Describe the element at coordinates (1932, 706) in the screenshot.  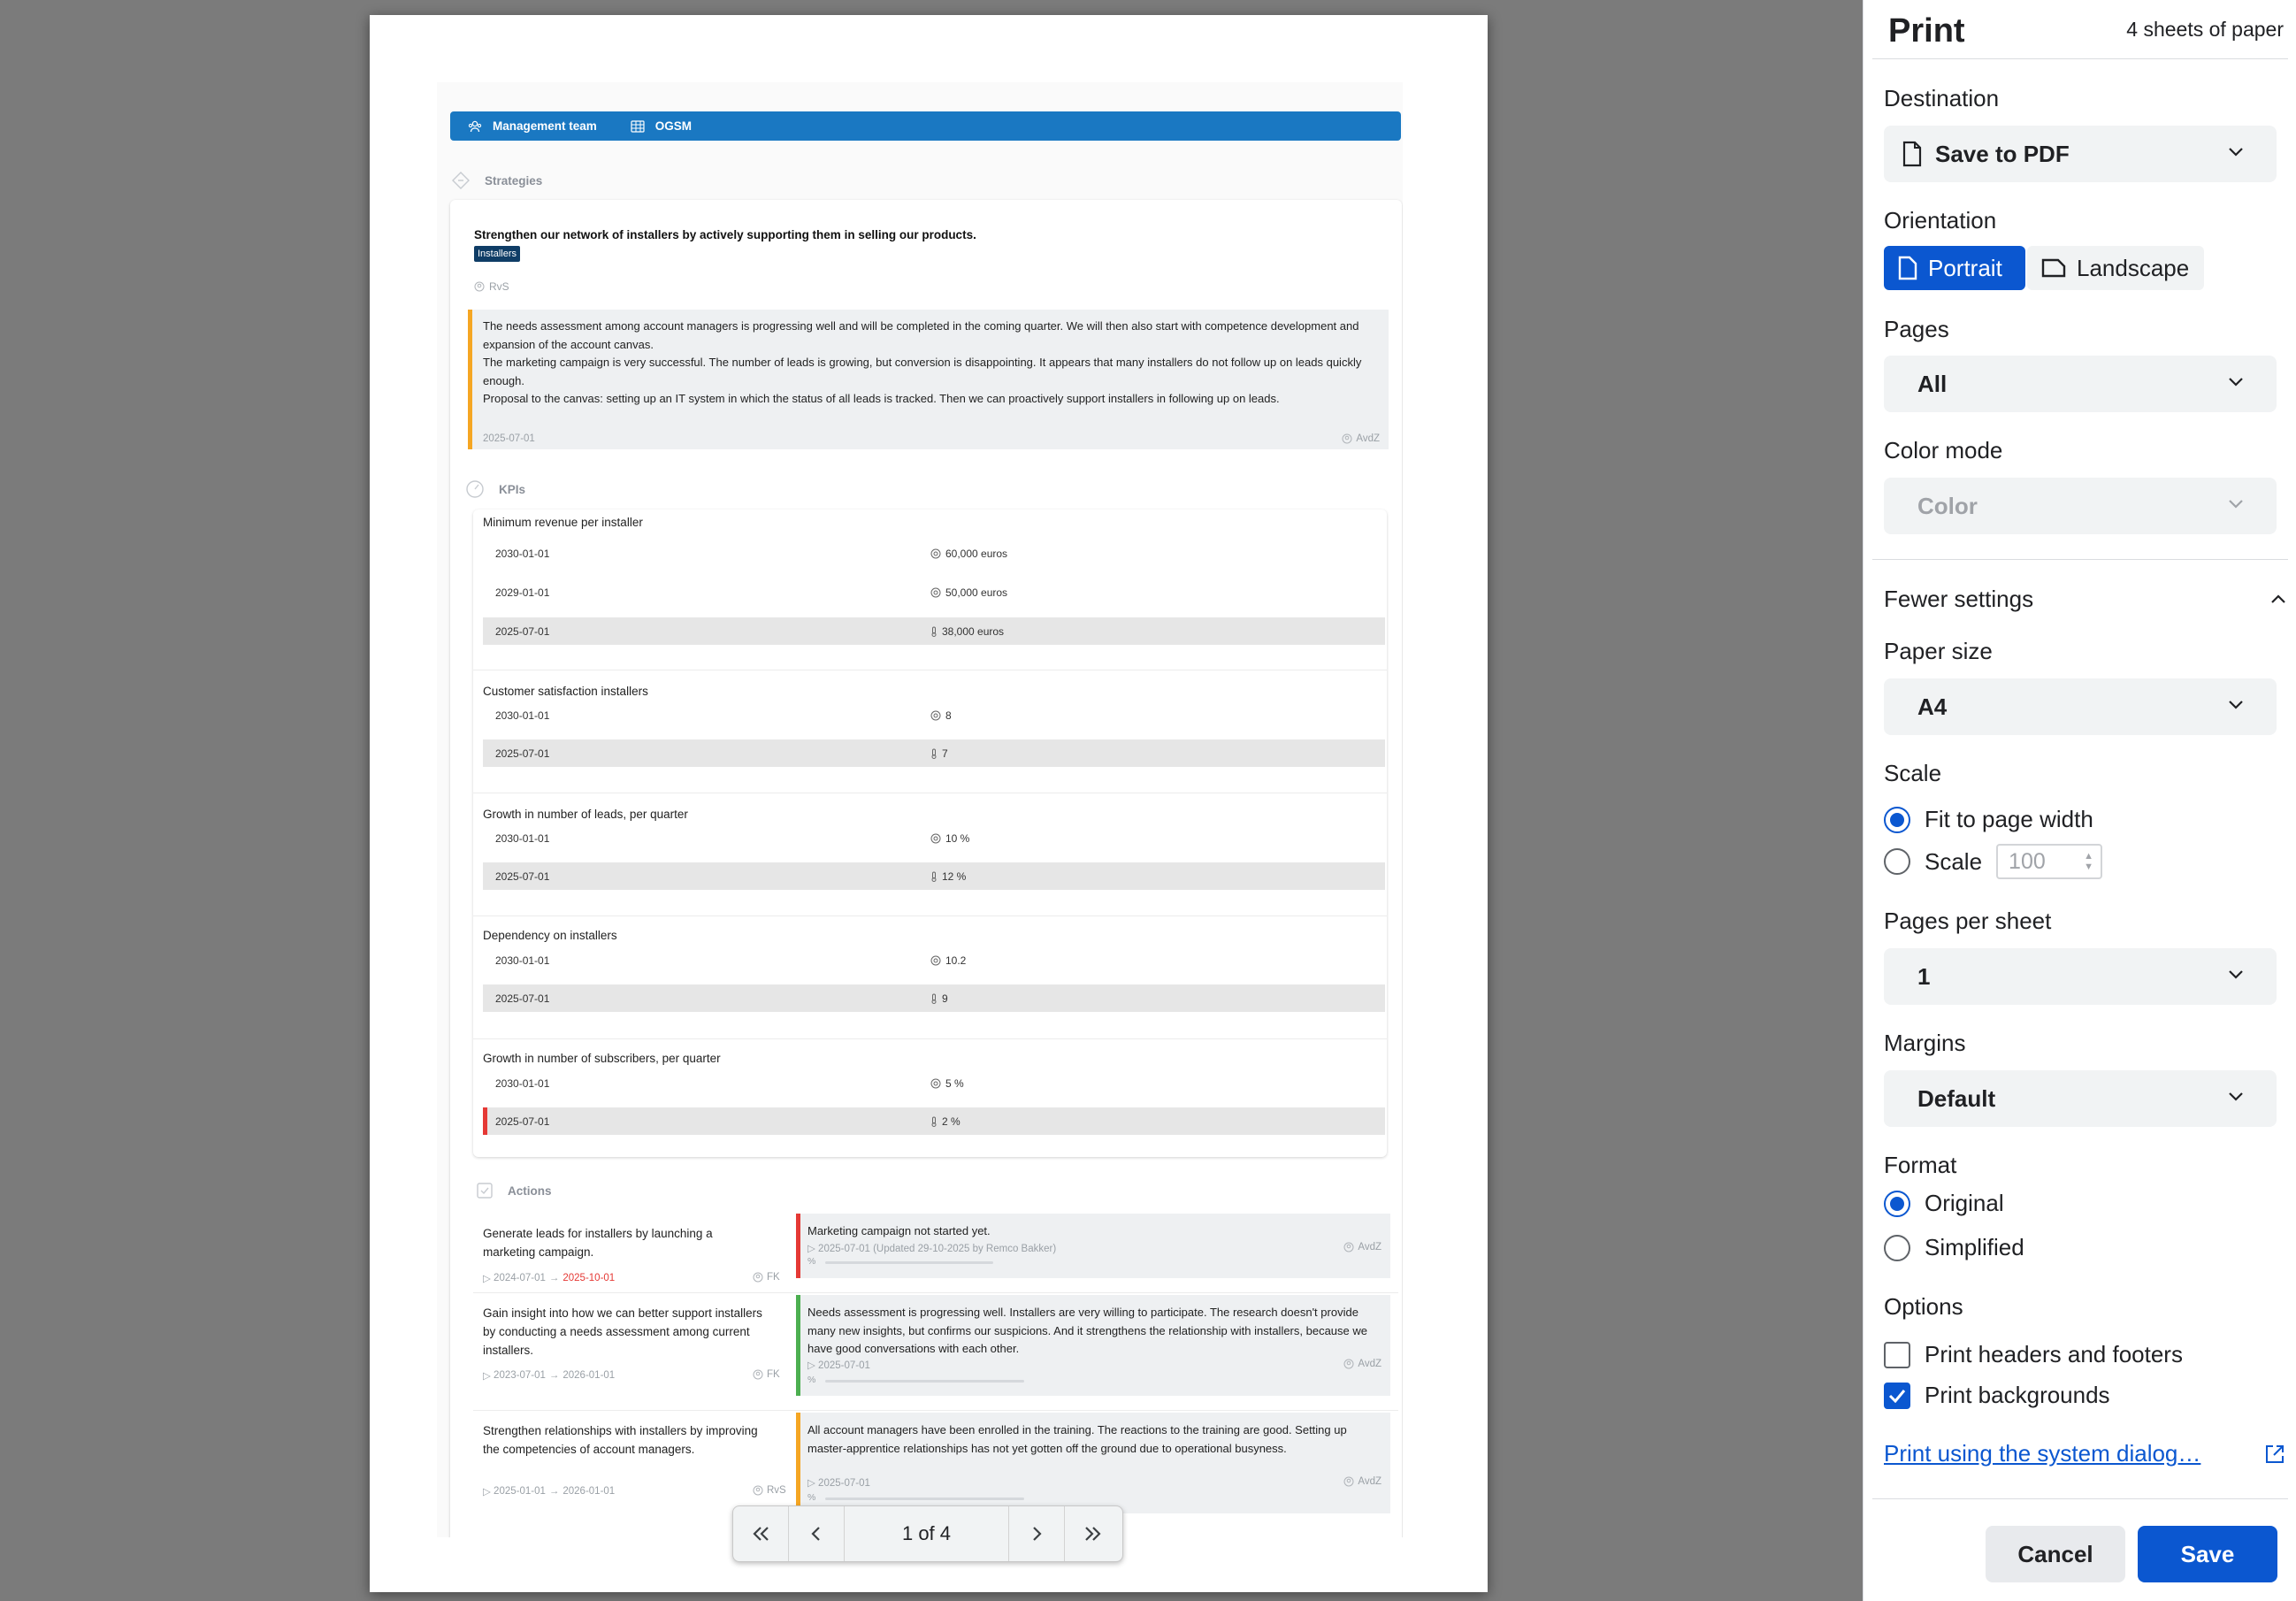
I see `paper-size-value: A4` at that location.